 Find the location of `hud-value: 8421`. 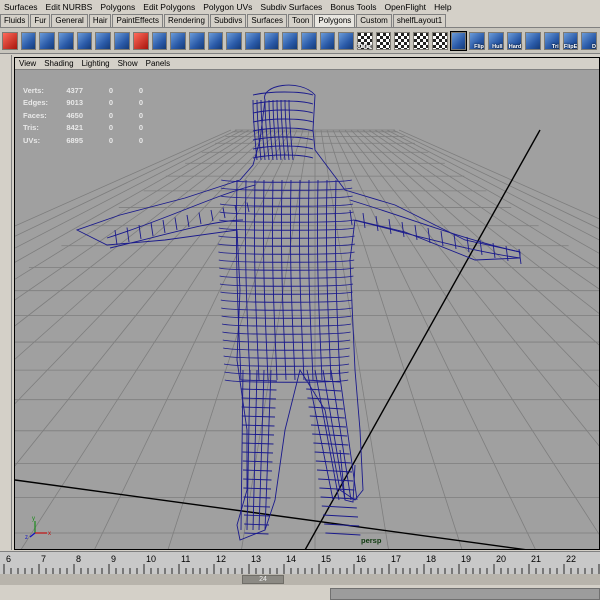

hud-value: 8421 is located at coordinates (74, 128).